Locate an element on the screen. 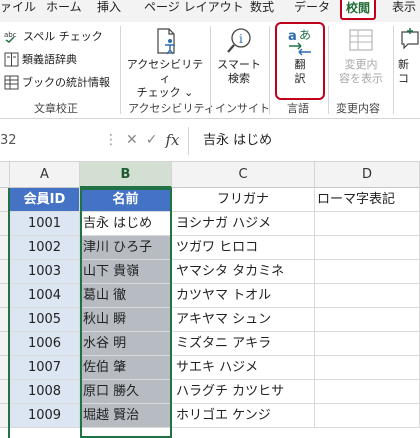 The height and width of the screenshot is (438, 420). smart-lookup-label-line2: 検索 is located at coordinates (239, 78).